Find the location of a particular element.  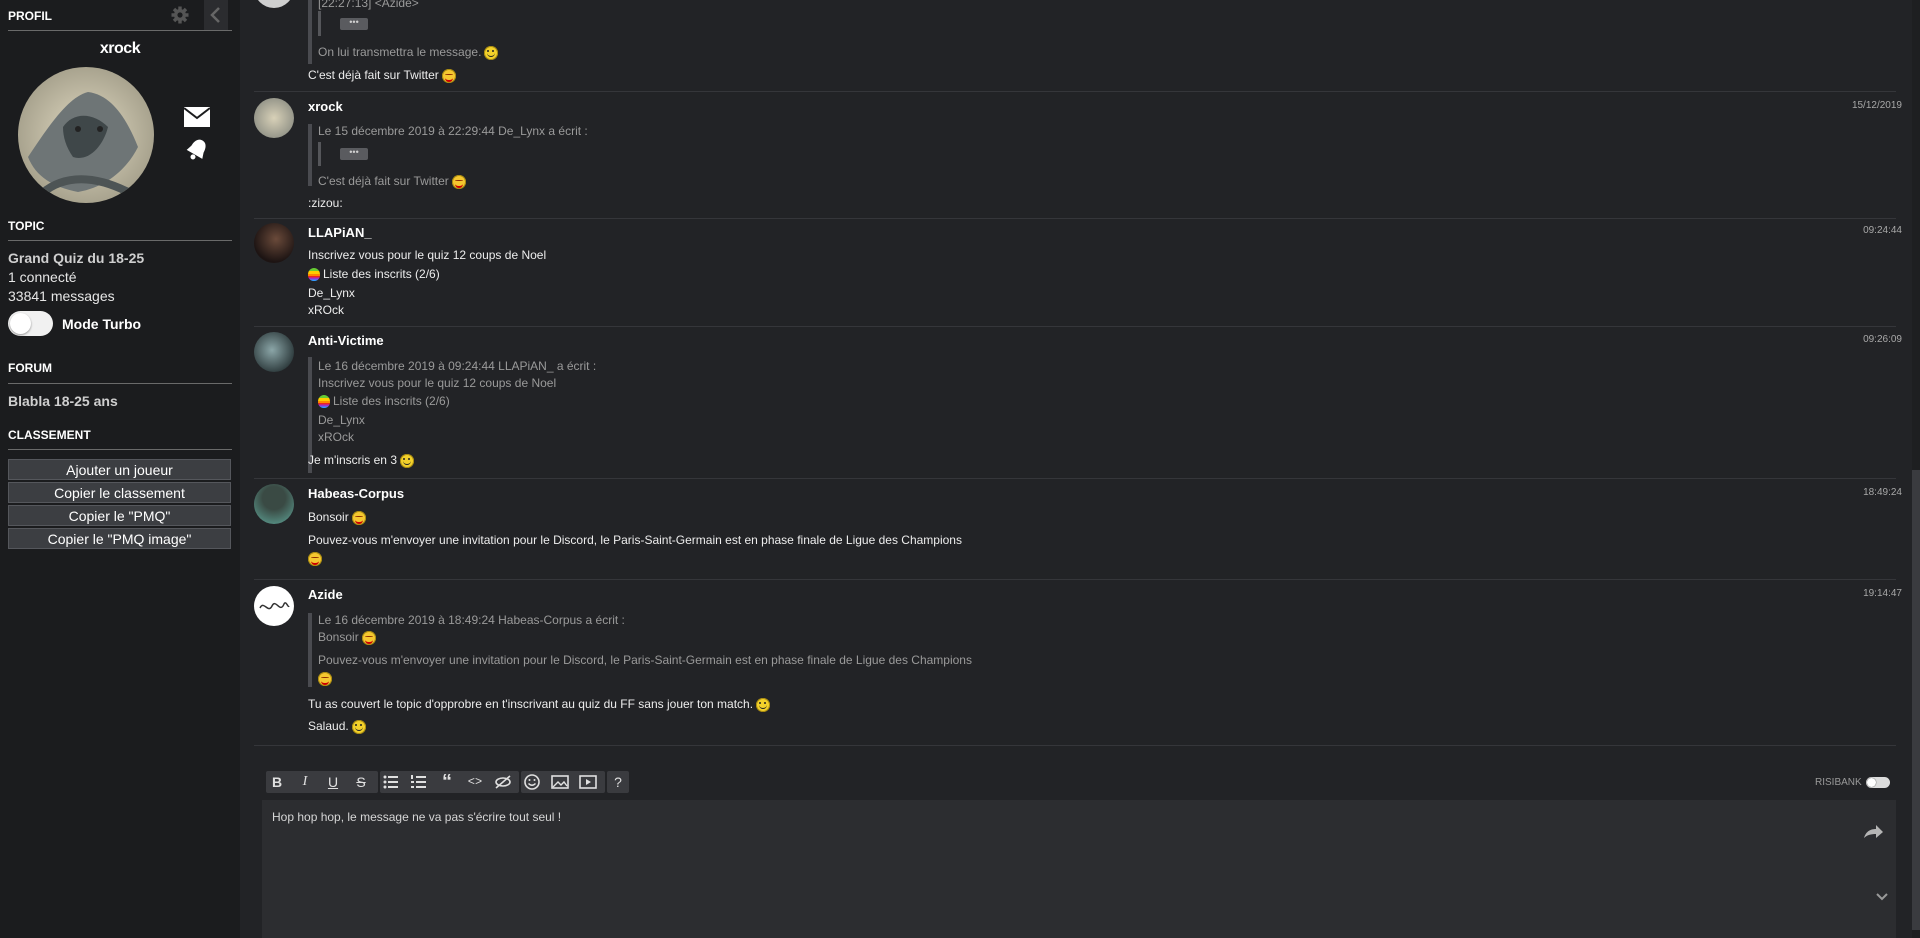

numbered-list-button is located at coordinates (419, 782).